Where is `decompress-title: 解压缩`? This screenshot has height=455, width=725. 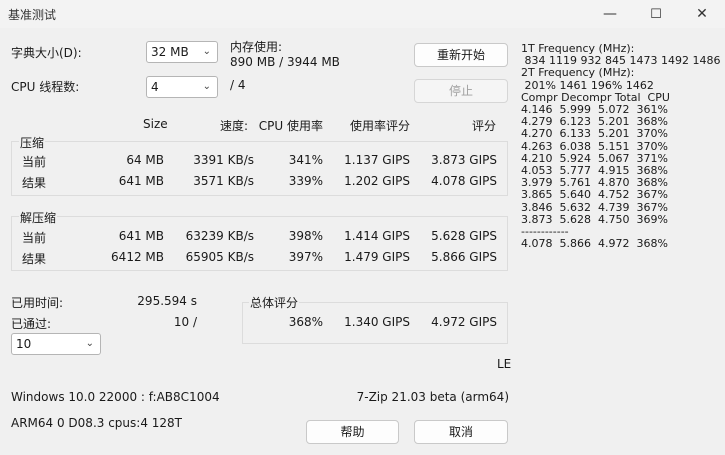
decompress-title: 解压缩 is located at coordinates (38, 217).